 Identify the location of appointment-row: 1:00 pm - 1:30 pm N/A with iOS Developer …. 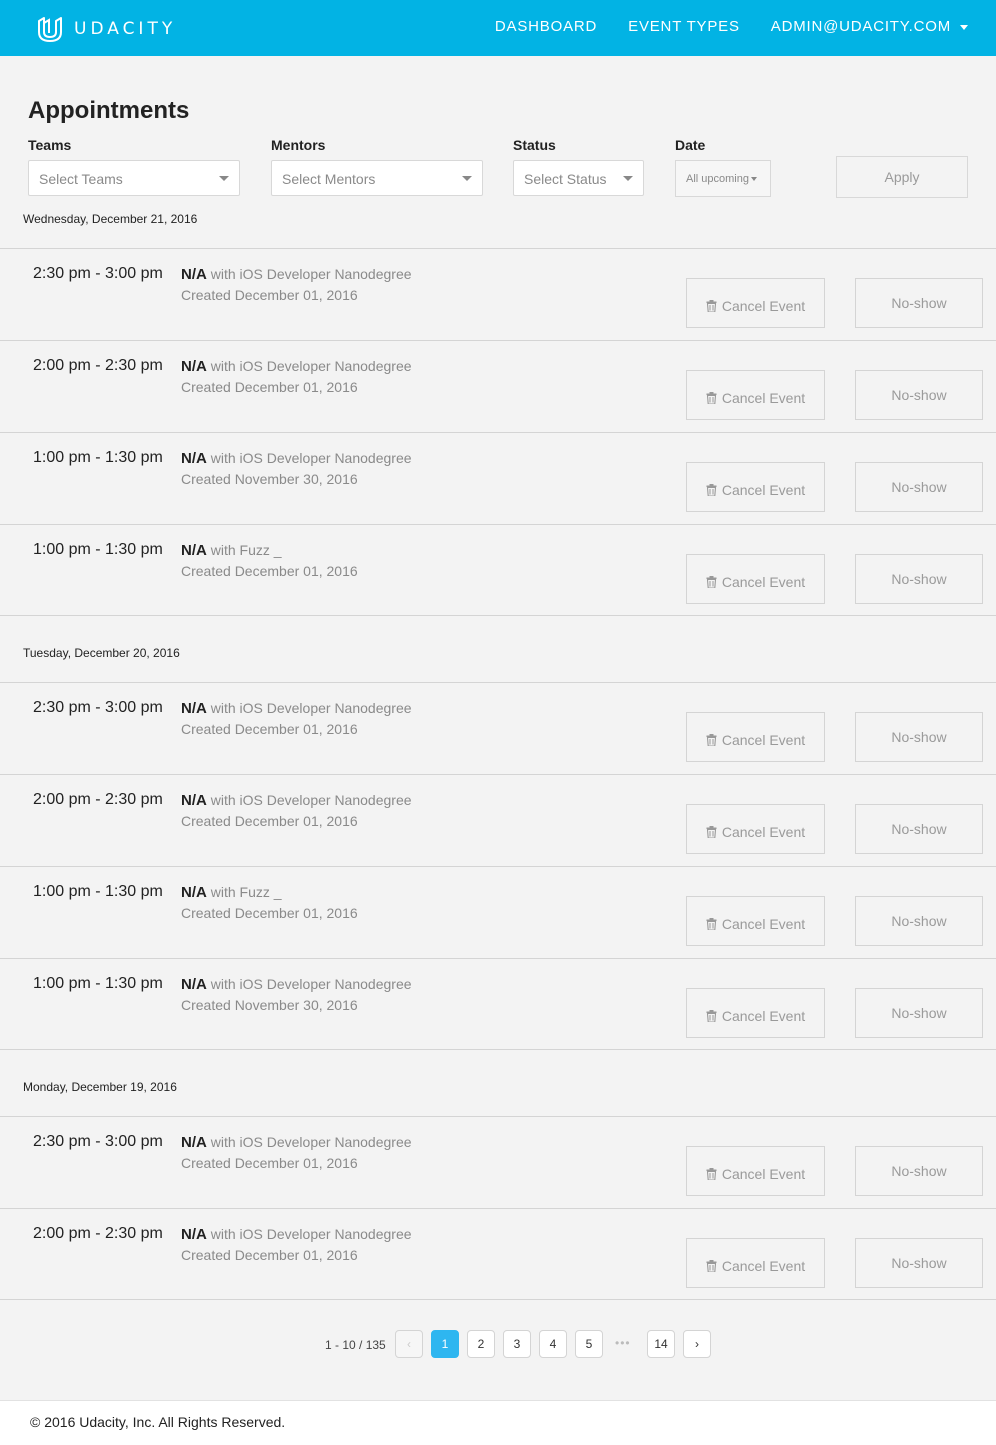
(498, 478).